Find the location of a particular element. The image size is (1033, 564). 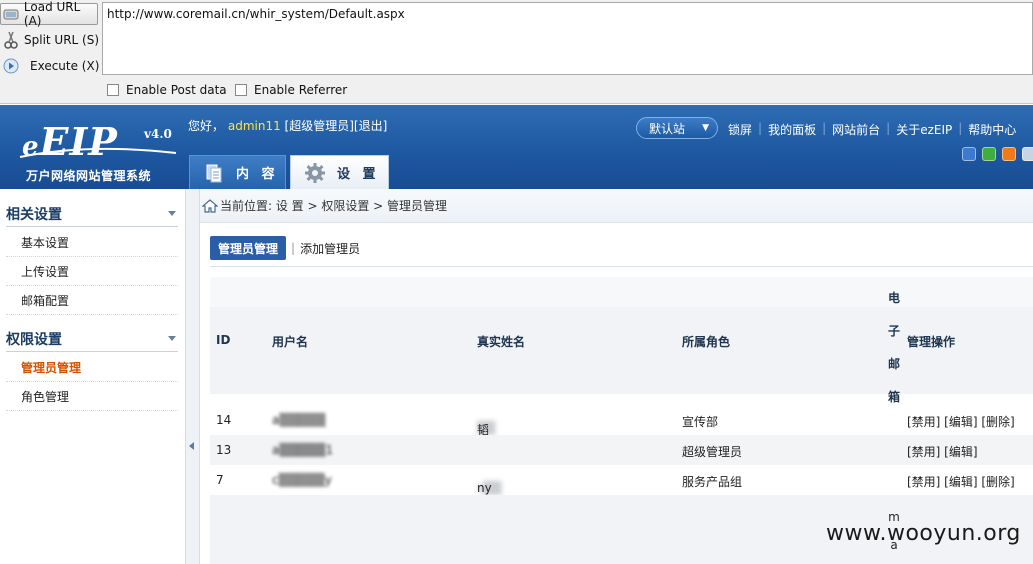

table-row: 14 a▒▒▒▒▒ ▒▒ 韬 宣传部 [禁用] [编辑] [删除] is located at coordinates (621, 421).